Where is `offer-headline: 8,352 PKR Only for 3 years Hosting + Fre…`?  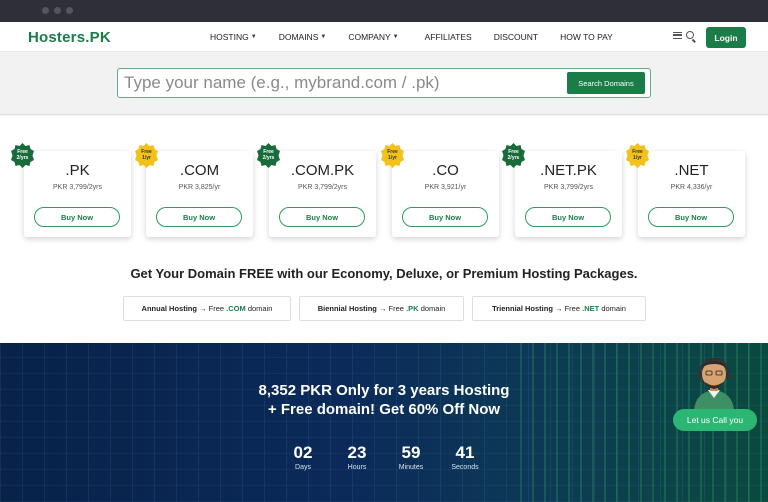 offer-headline: 8,352 PKR Only for 3 years Hosting + Fre… is located at coordinates (384, 400).